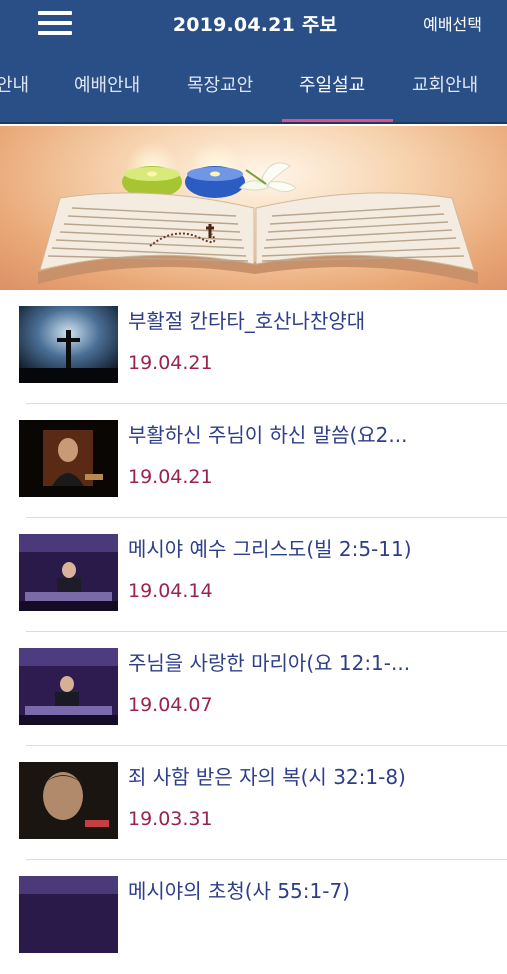 The height and width of the screenshot is (974, 507). What do you see at coordinates (107, 84) in the screenshot?
I see `tab-worship-info: 예배안내` at bounding box center [107, 84].